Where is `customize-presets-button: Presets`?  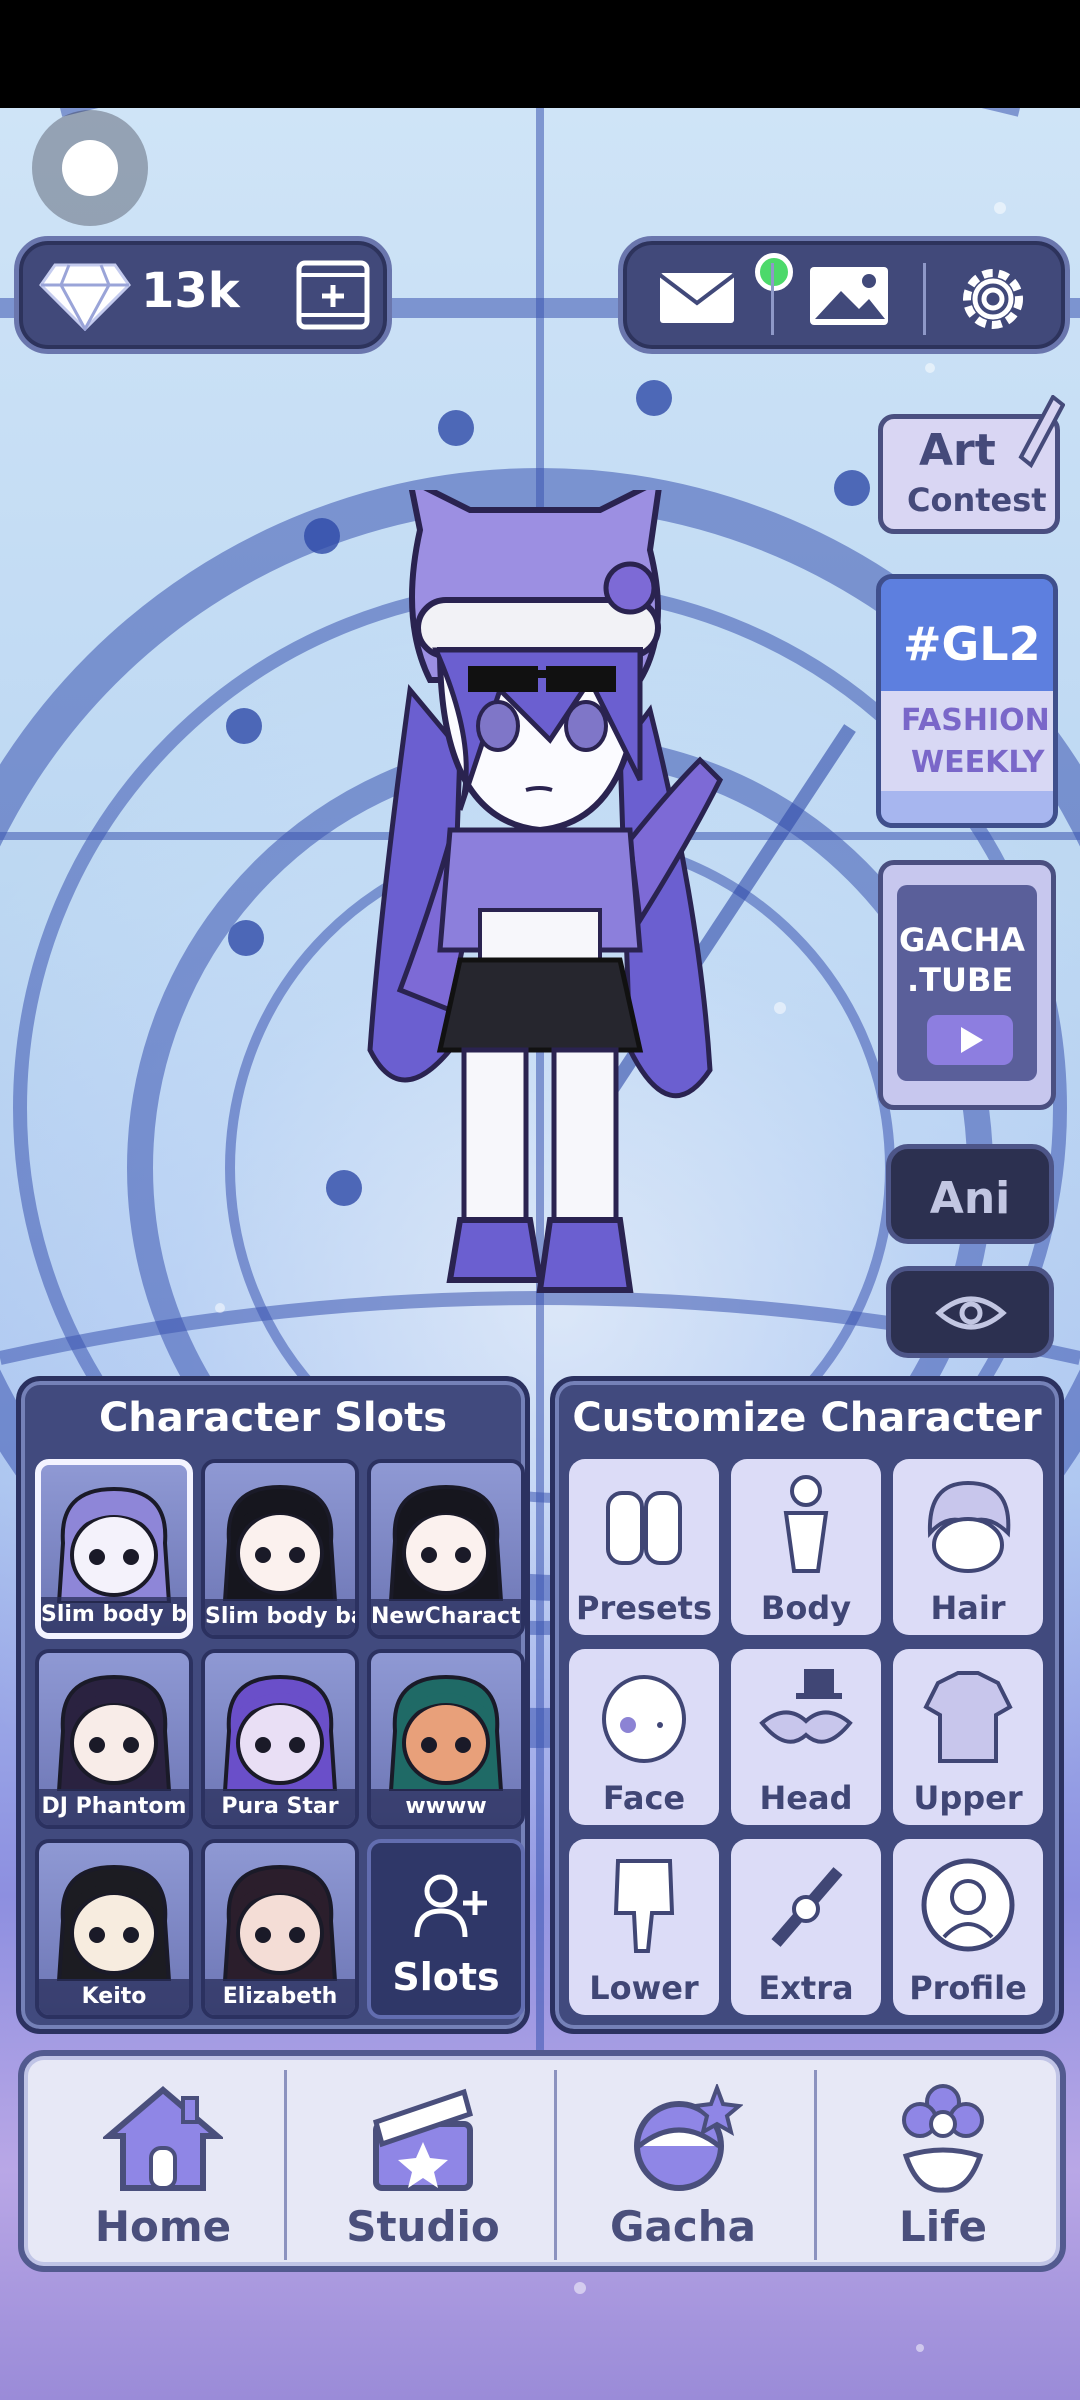
customize-presets-button: Presets is located at coordinates (644, 1547).